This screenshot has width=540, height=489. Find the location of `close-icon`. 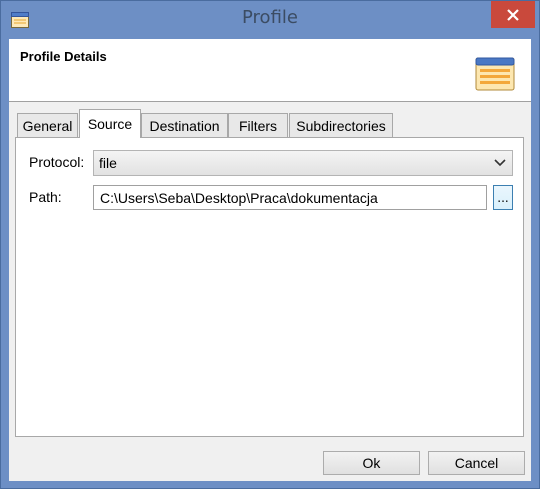

close-icon is located at coordinates (513, 14).